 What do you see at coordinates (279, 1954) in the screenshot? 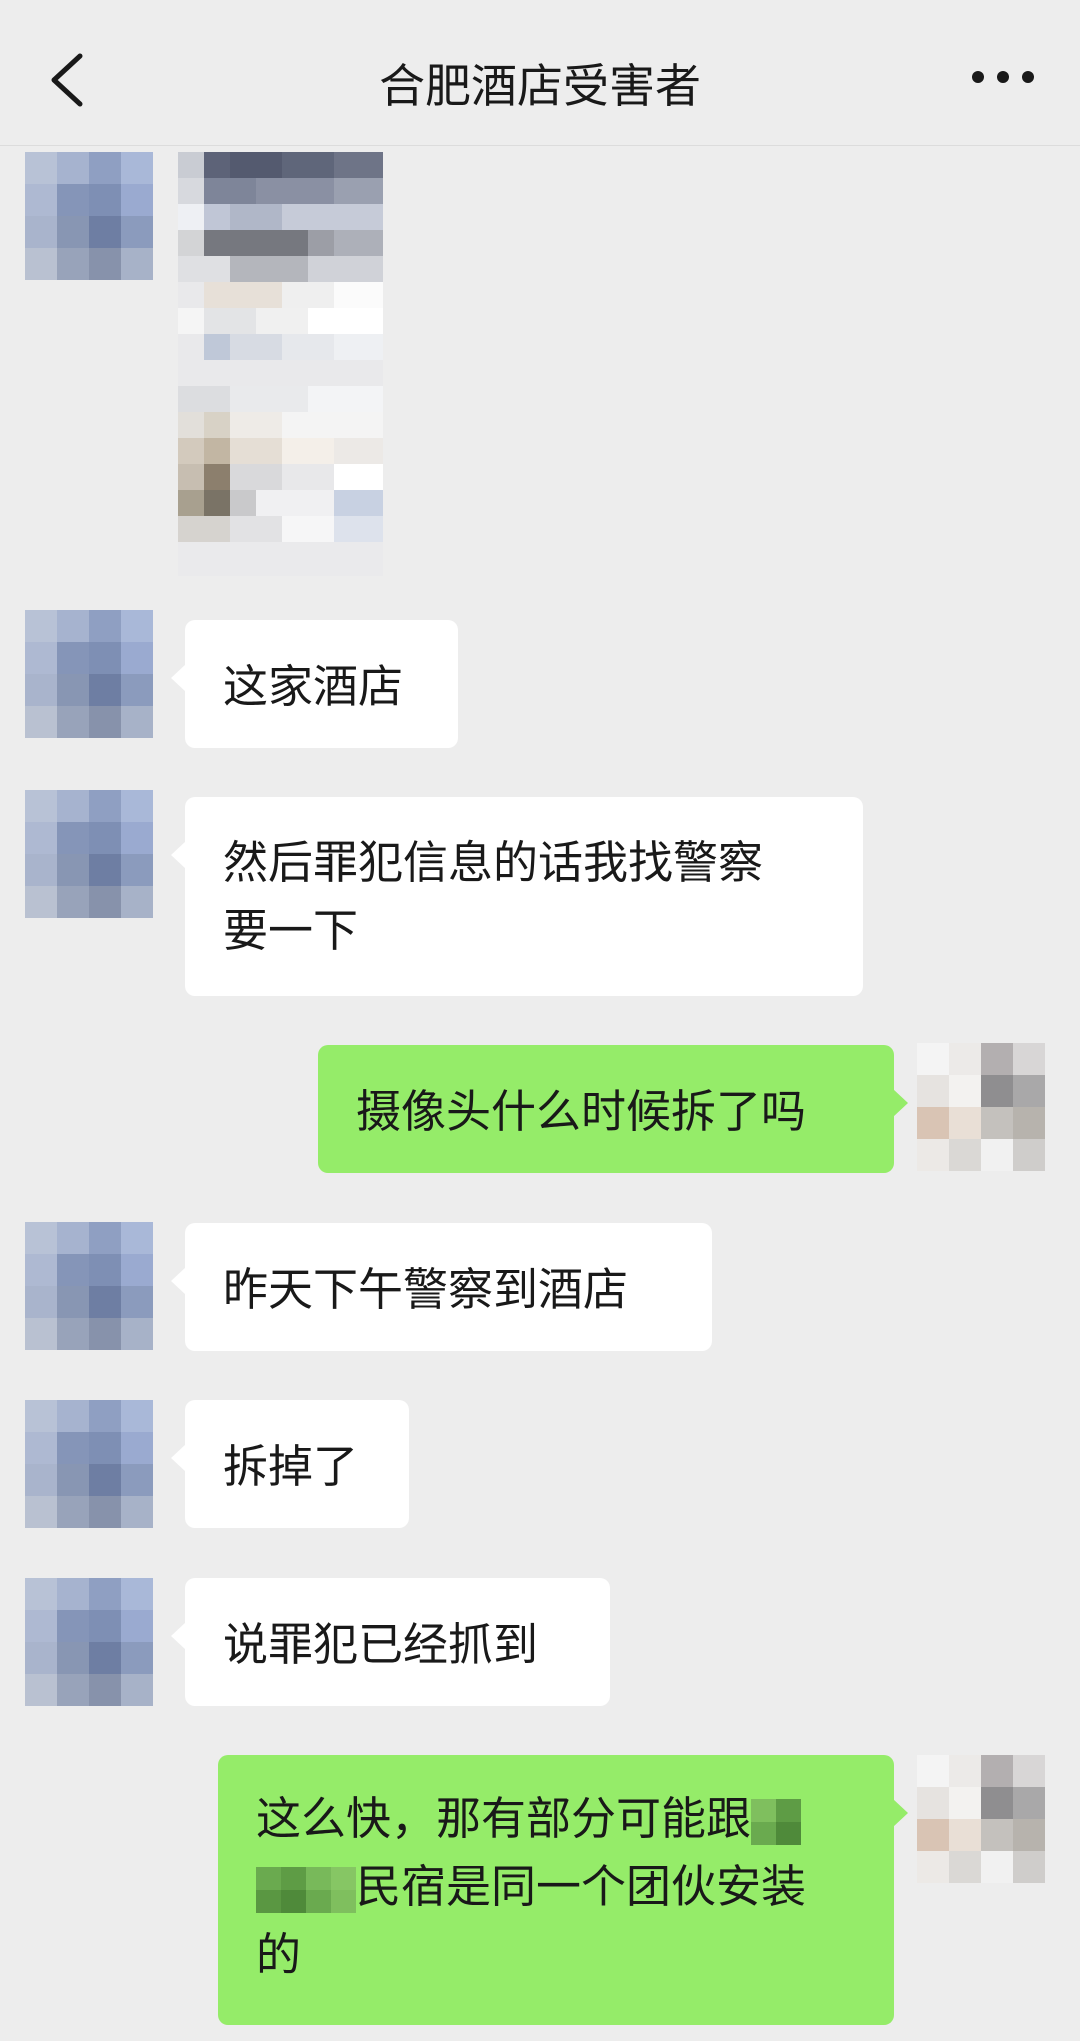
I see `message-text-line: 的` at bounding box center [279, 1954].